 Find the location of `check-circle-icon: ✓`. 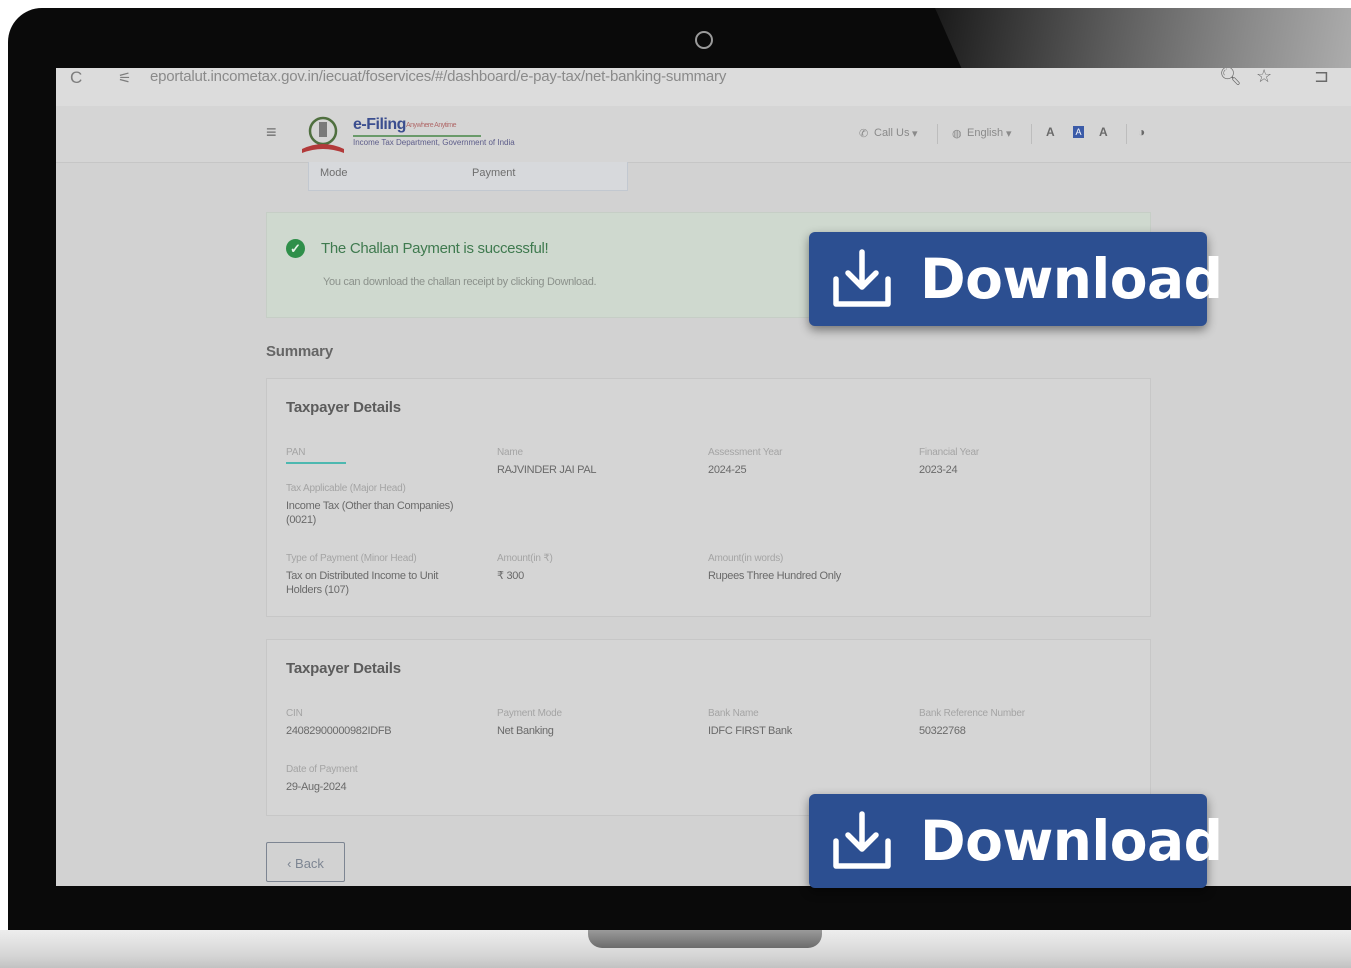

check-circle-icon: ✓ is located at coordinates (295, 248).